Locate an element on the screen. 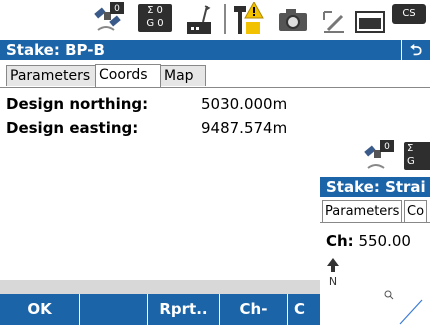 The width and height of the screenshot is (430, 325). camera-icon is located at coordinates (293, 22).